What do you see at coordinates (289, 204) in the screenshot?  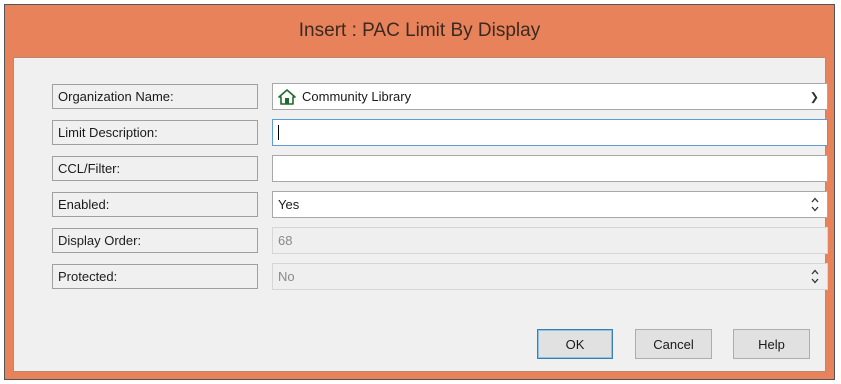 I see `enabled-value: Yes` at bounding box center [289, 204].